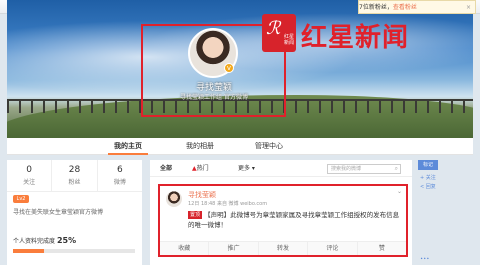 Image resolution: width=480 pixels, height=265 pixels. I want to click on brand-logo: ℛ 红星新闻, so click(279, 33).